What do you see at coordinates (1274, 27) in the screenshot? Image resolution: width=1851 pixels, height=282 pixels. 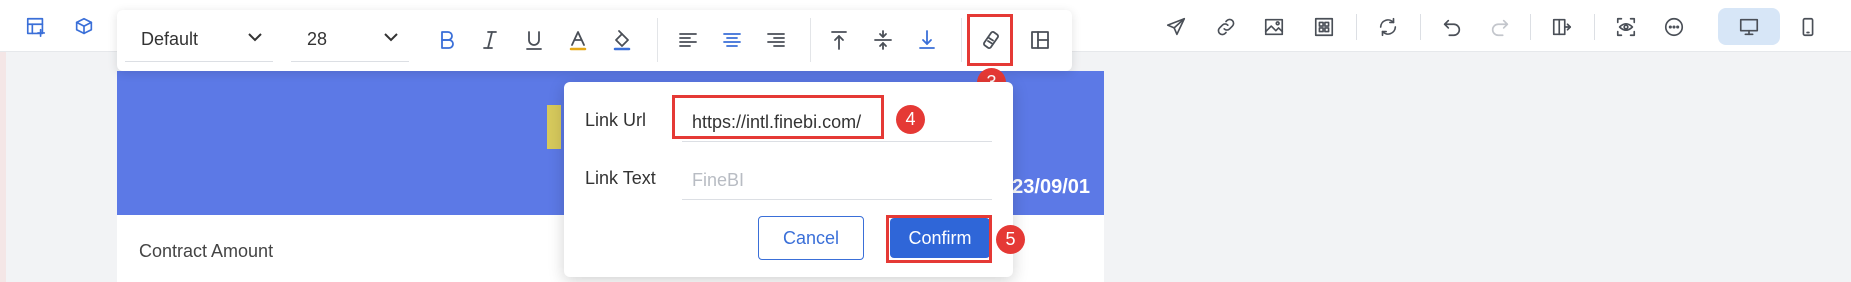 I see `image-icon` at bounding box center [1274, 27].